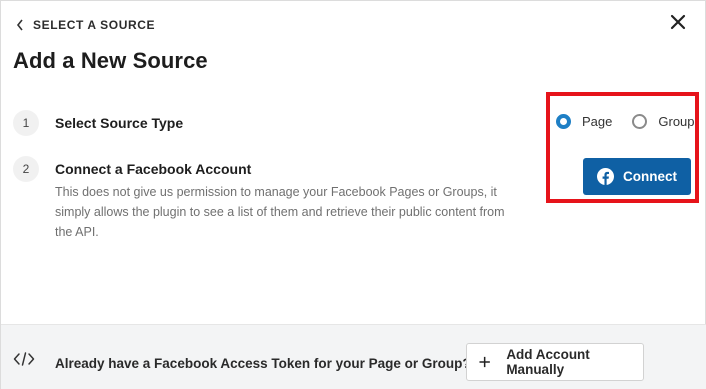 The height and width of the screenshot is (389, 706). Describe the element at coordinates (119, 123) in the screenshot. I see `step-title: Select Source Type` at that location.